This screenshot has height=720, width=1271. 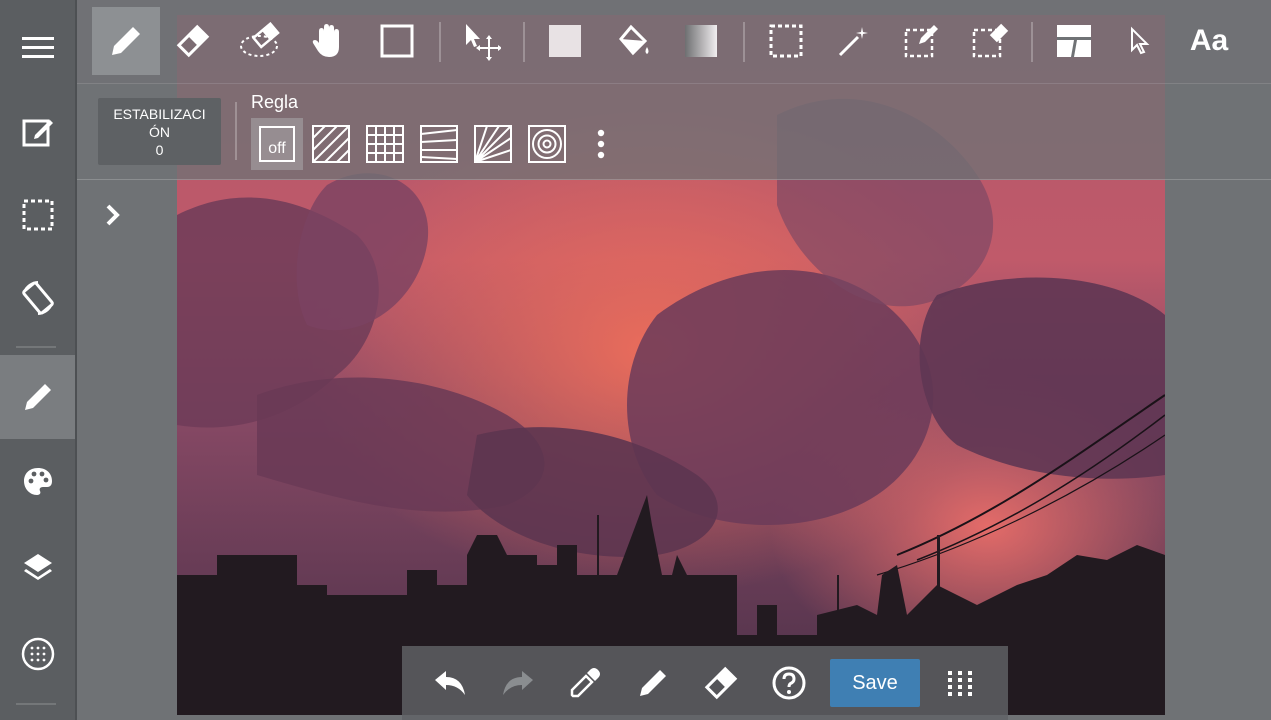 What do you see at coordinates (236, 131) in the screenshot?
I see `subbar-divider` at bounding box center [236, 131].